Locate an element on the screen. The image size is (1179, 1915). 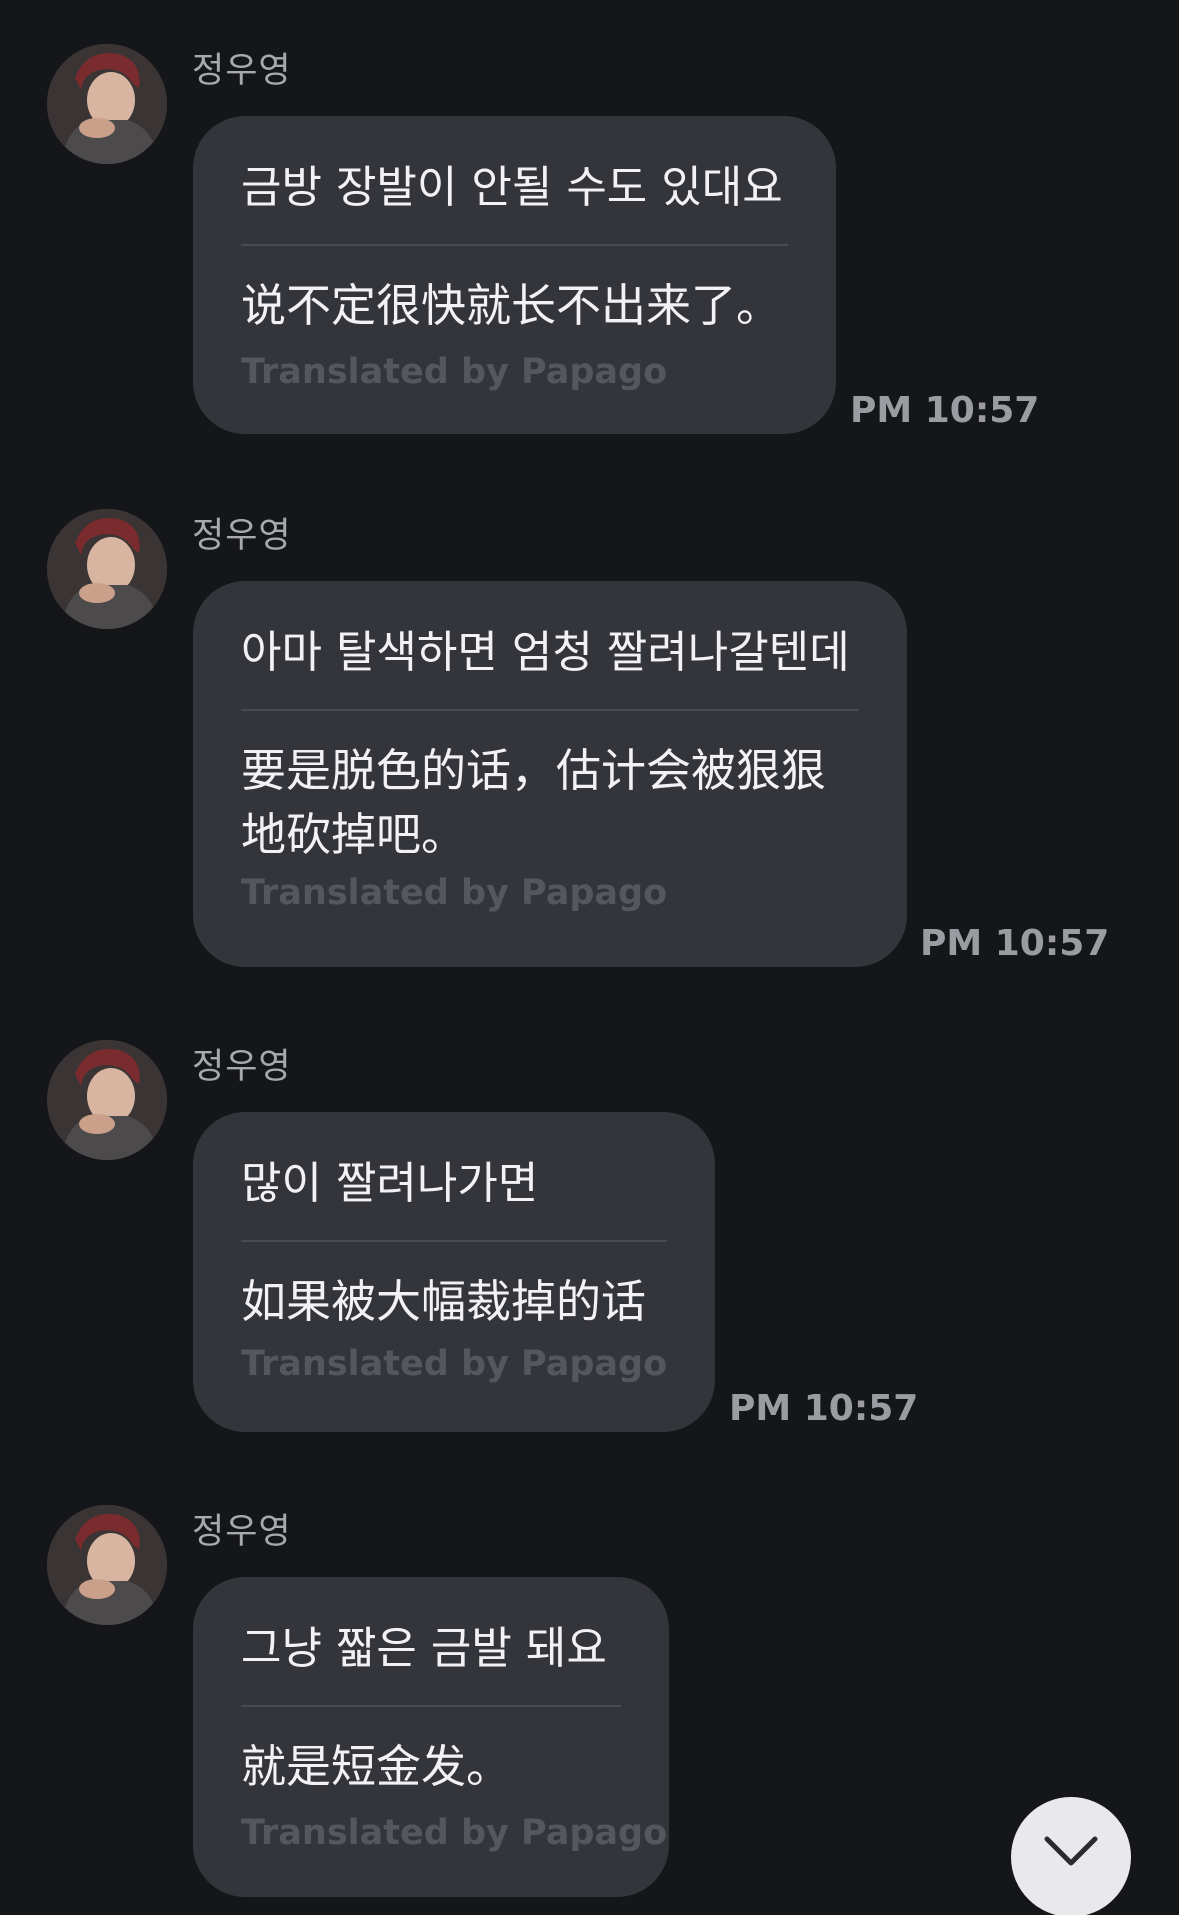
message-bubble: 많이 짤려나가면 如果被大幅裁掉的话 Translated by Papago is located at coordinates (454, 1272).